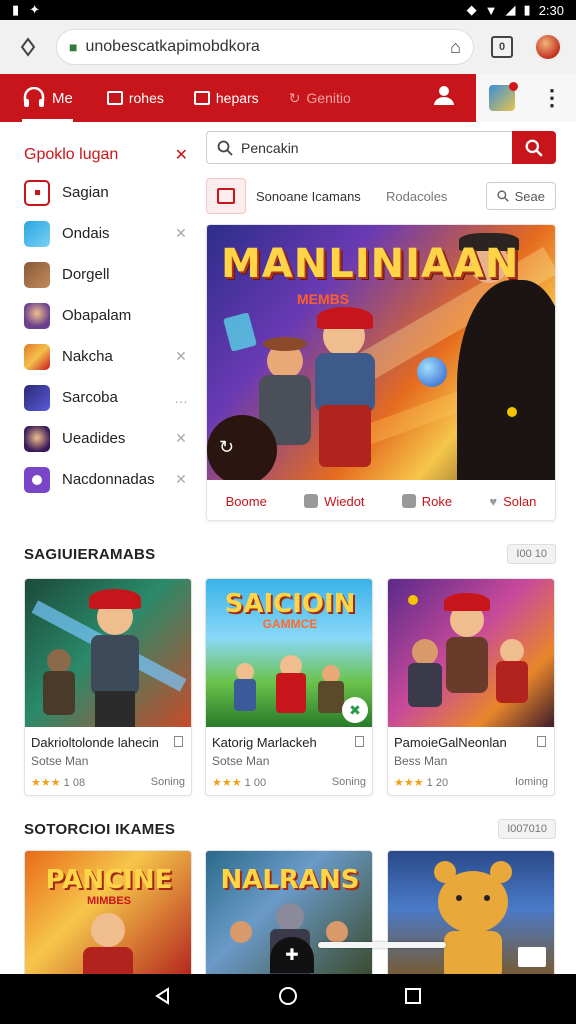 The image size is (576, 1024). What do you see at coordinates (163, 999) in the screenshot?
I see `back-icon` at bounding box center [163, 999].